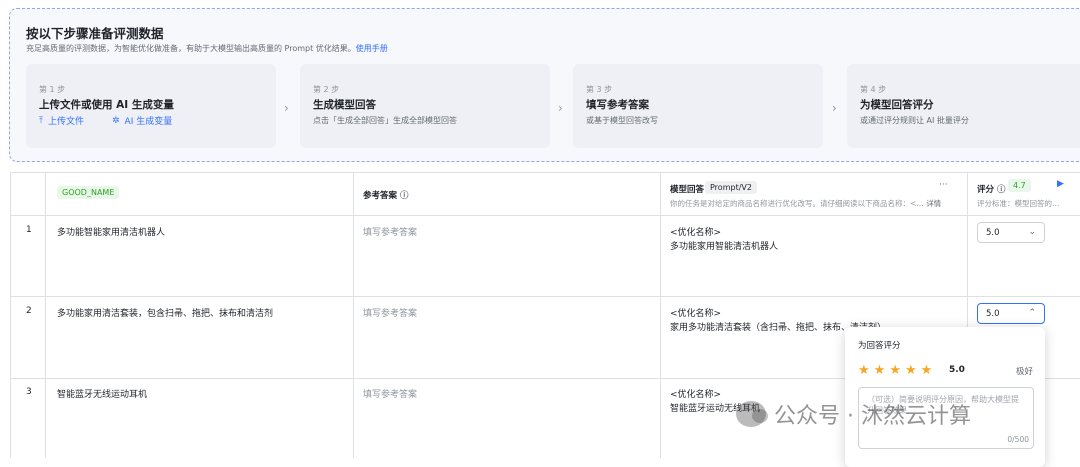  Describe the element at coordinates (1011, 232) in the screenshot. I see `score-select: 5.0 ⌄` at that location.